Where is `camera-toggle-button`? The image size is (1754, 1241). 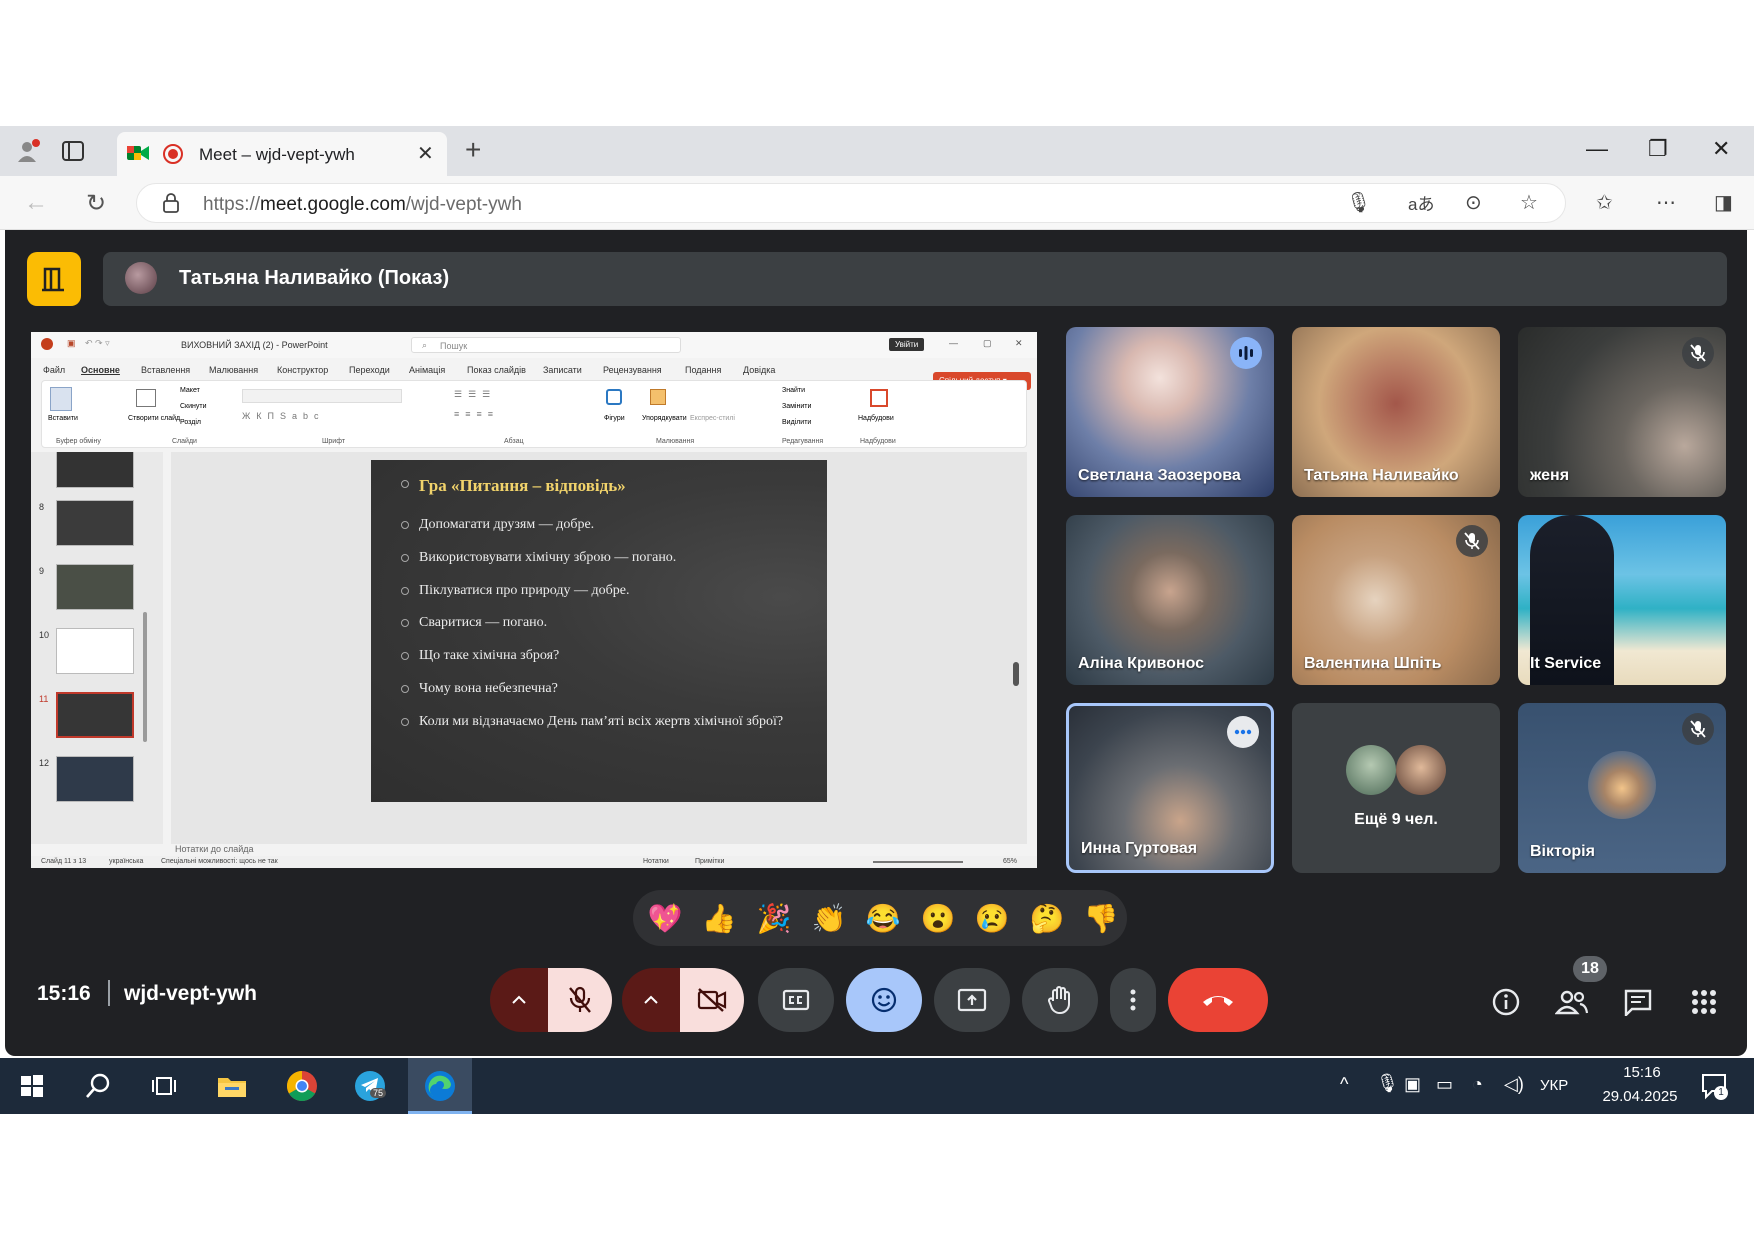 camera-toggle-button is located at coordinates (712, 1000).